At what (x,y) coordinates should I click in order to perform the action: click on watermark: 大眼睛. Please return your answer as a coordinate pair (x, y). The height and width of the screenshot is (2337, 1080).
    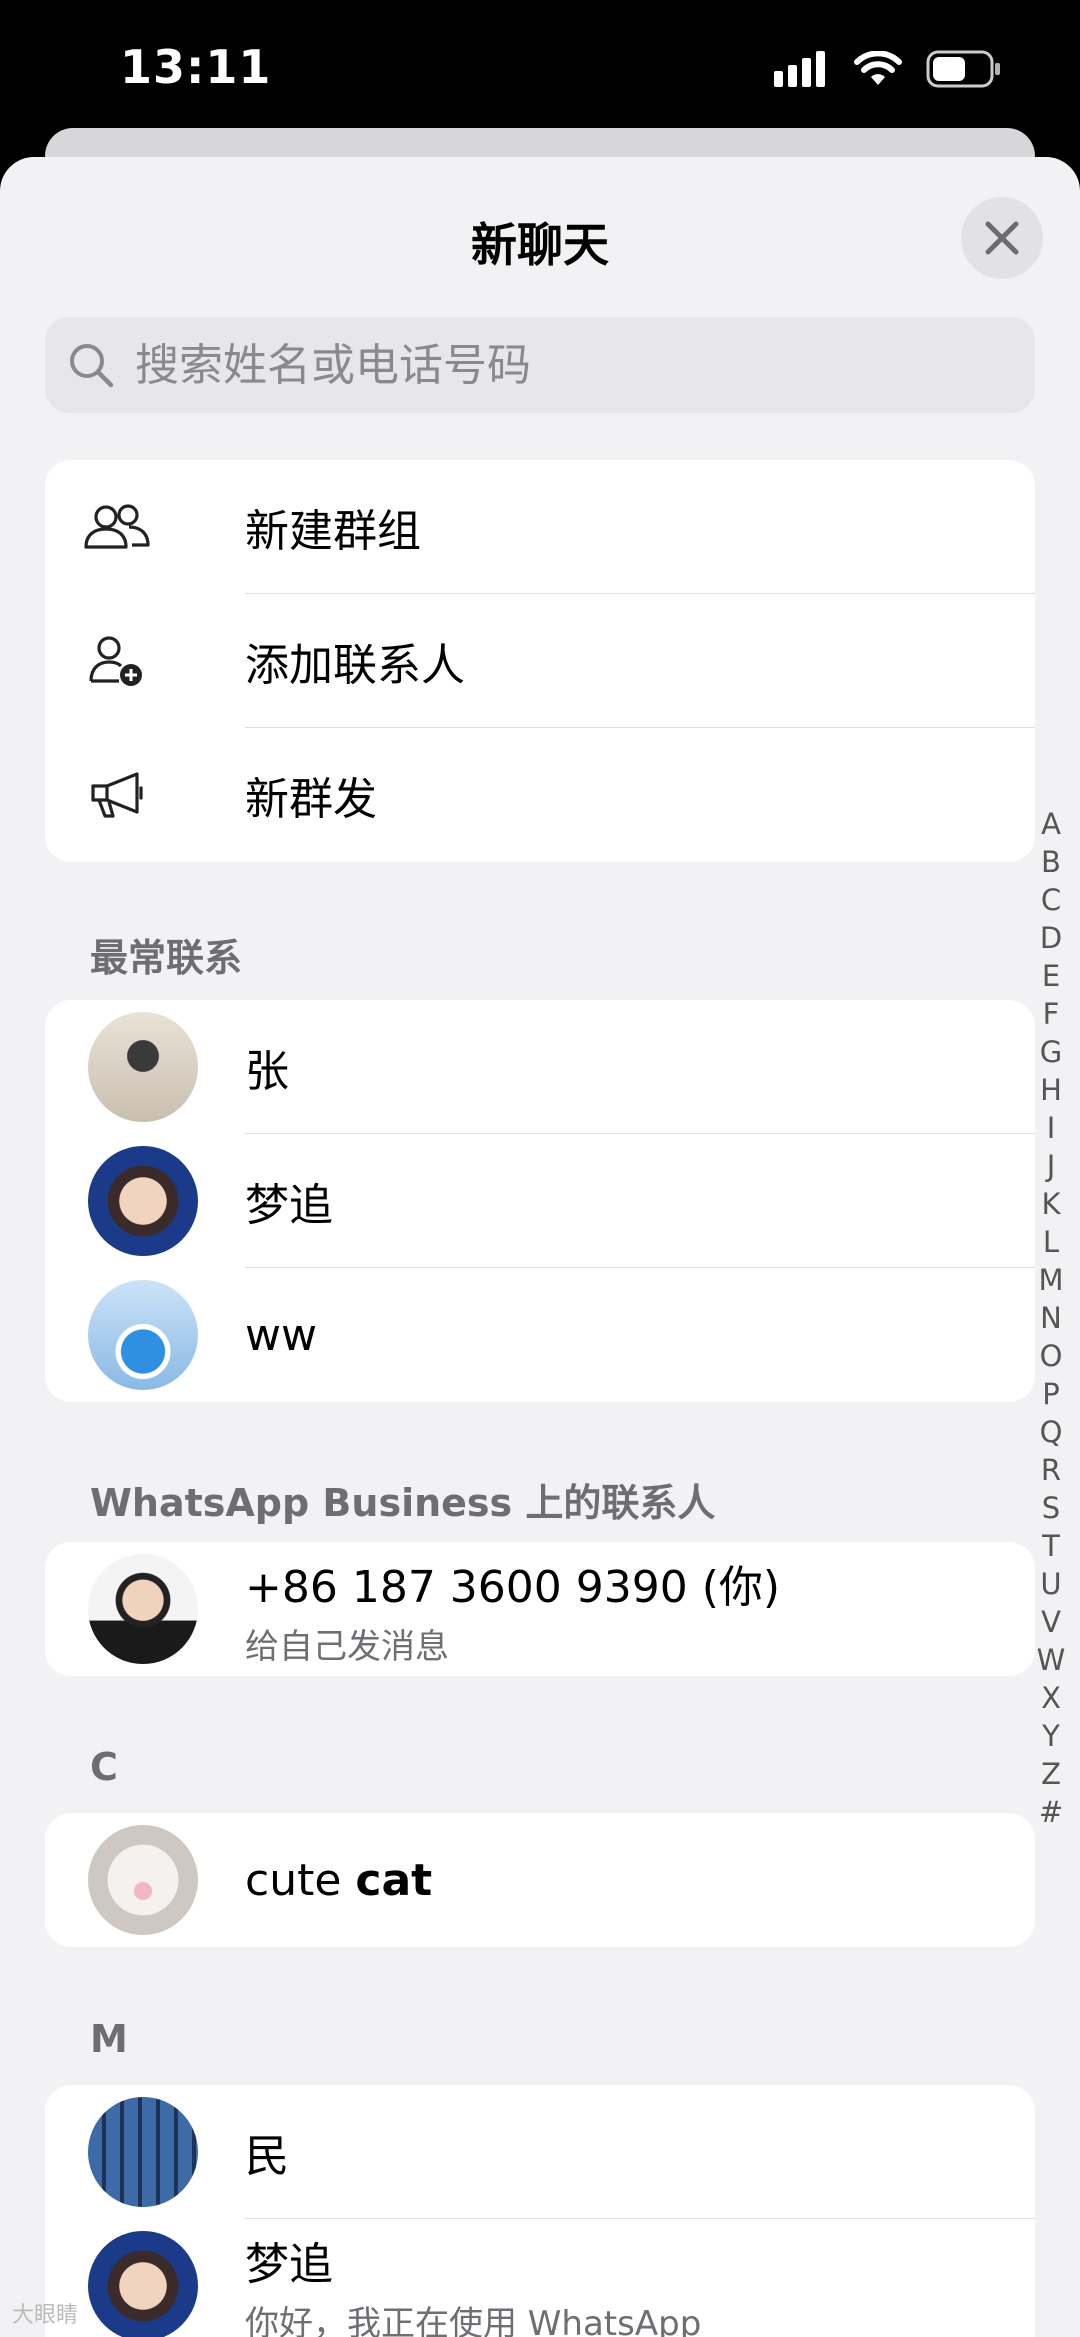
    Looking at the image, I should click on (45, 2315).